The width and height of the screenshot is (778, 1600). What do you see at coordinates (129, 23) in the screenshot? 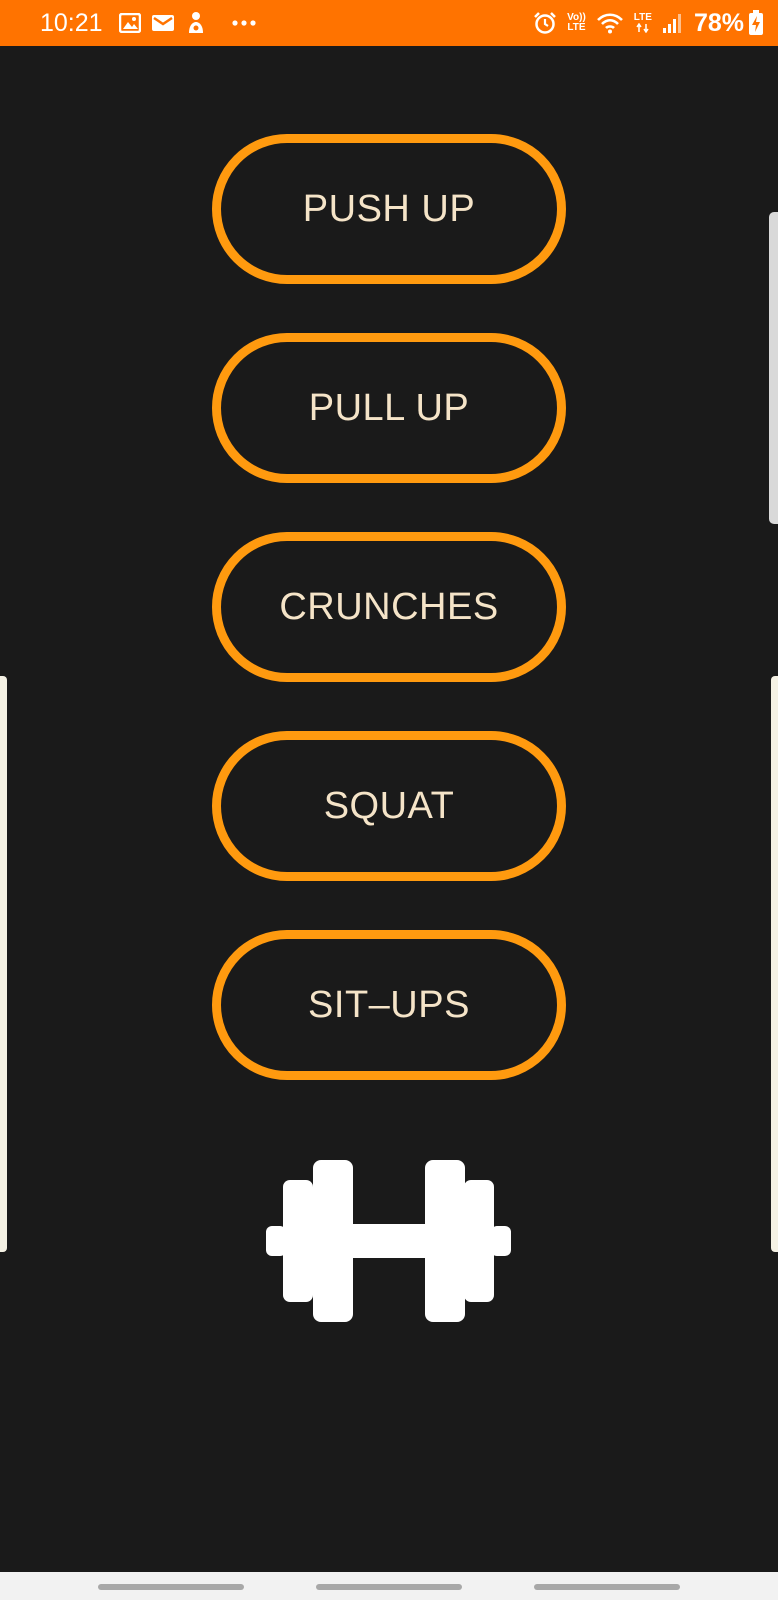
I see `gallery-icon` at bounding box center [129, 23].